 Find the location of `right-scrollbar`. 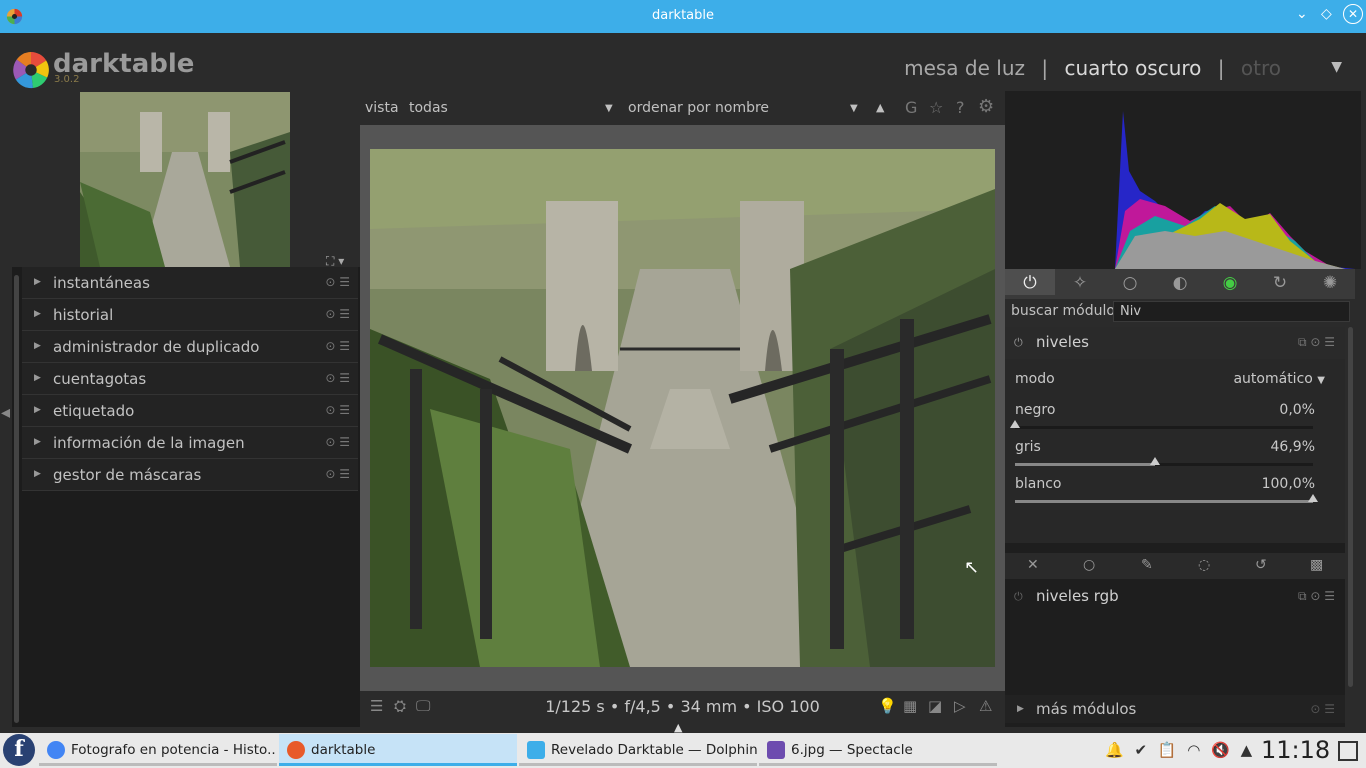

right-scrollbar is located at coordinates (1350, 507).